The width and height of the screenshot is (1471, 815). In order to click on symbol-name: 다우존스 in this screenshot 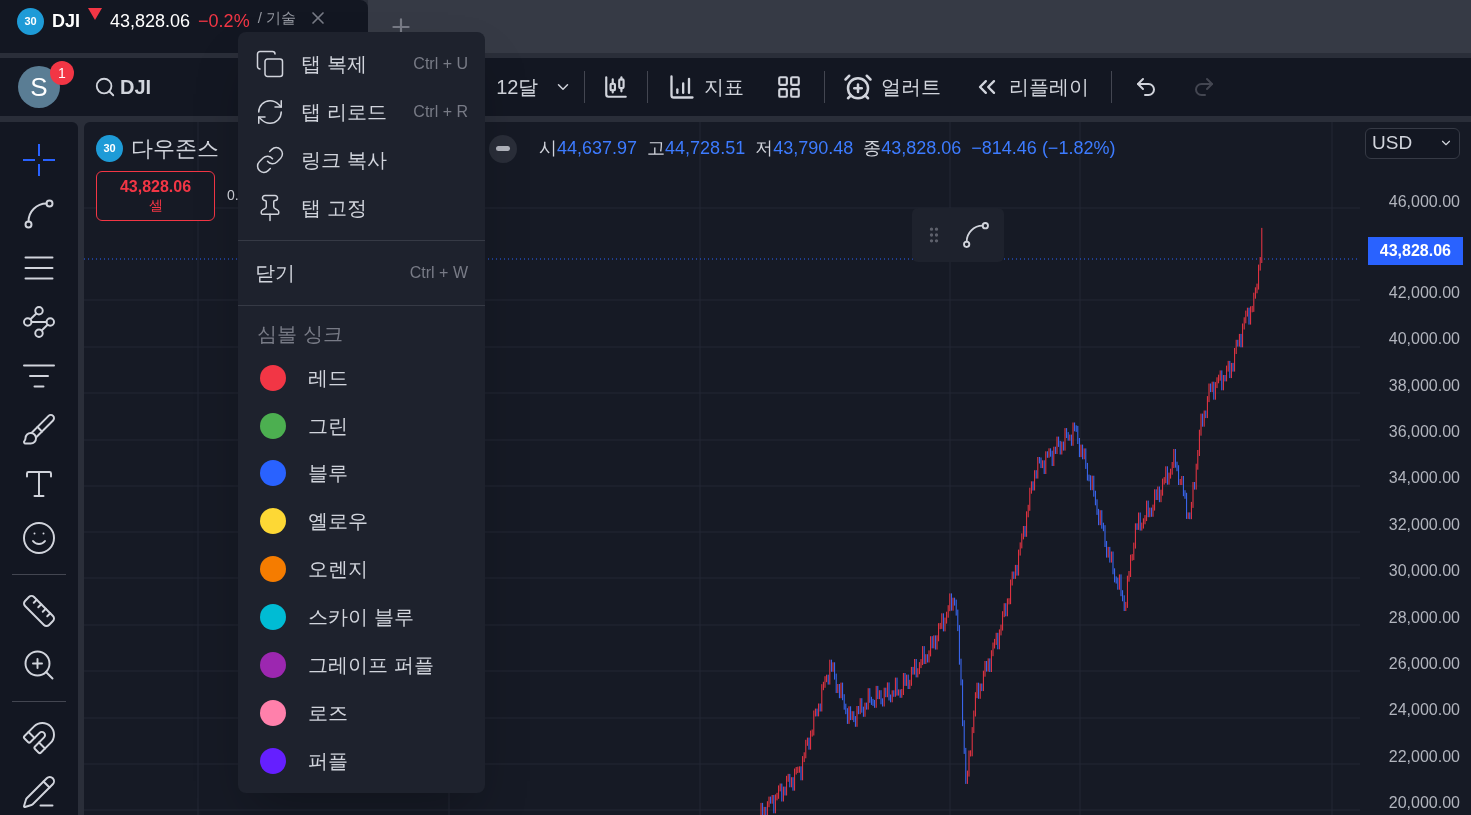, I will do `click(175, 149)`.